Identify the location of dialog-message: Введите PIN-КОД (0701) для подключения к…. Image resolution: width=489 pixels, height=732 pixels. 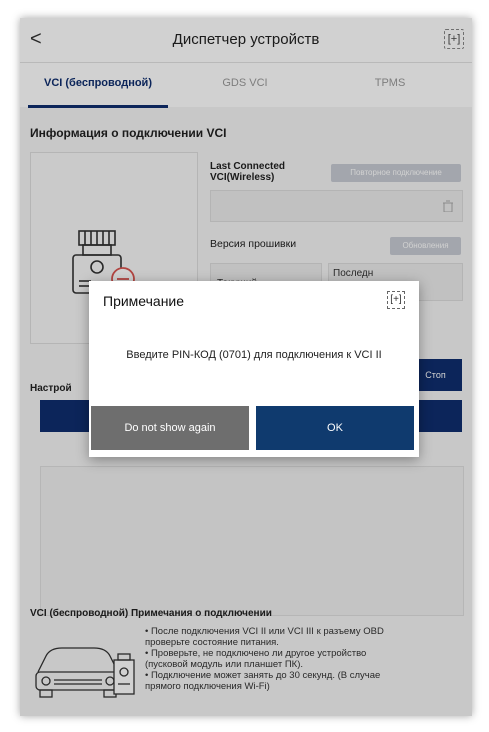
(254, 355).